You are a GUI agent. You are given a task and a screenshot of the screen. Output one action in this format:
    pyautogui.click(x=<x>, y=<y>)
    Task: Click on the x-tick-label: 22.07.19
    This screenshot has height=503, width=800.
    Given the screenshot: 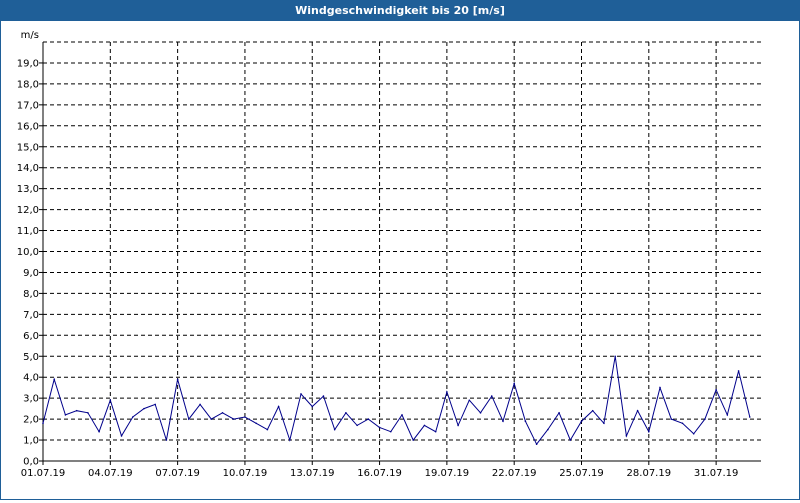 What is the action you would take?
    pyautogui.click(x=514, y=473)
    